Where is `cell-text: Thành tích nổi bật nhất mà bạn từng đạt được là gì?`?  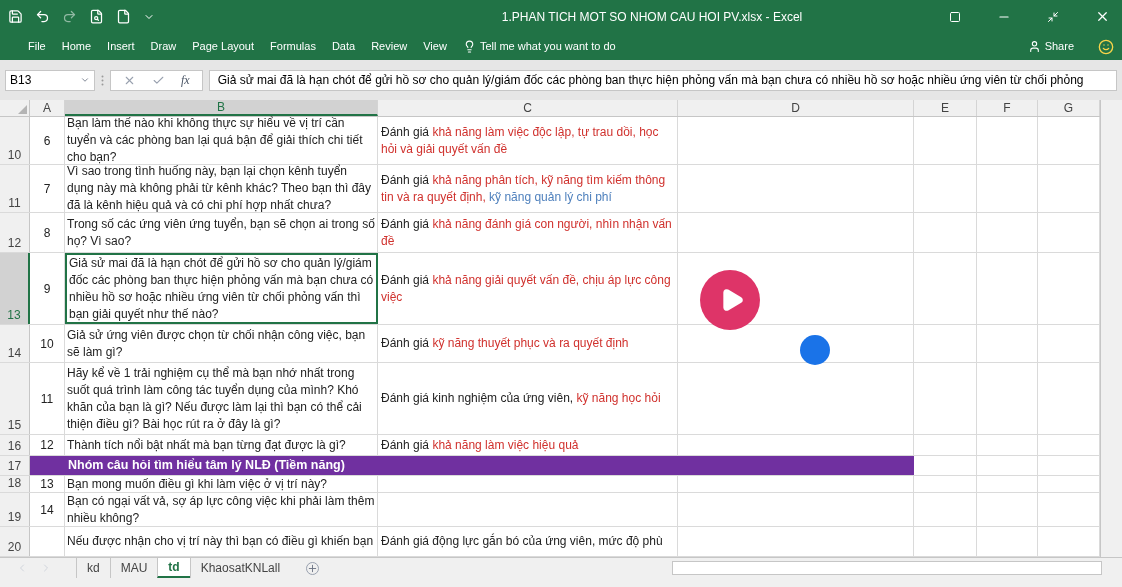
cell-text: Thành tích nổi bật nhất mà bạn từng đạt được là gì? is located at coordinates (206, 445).